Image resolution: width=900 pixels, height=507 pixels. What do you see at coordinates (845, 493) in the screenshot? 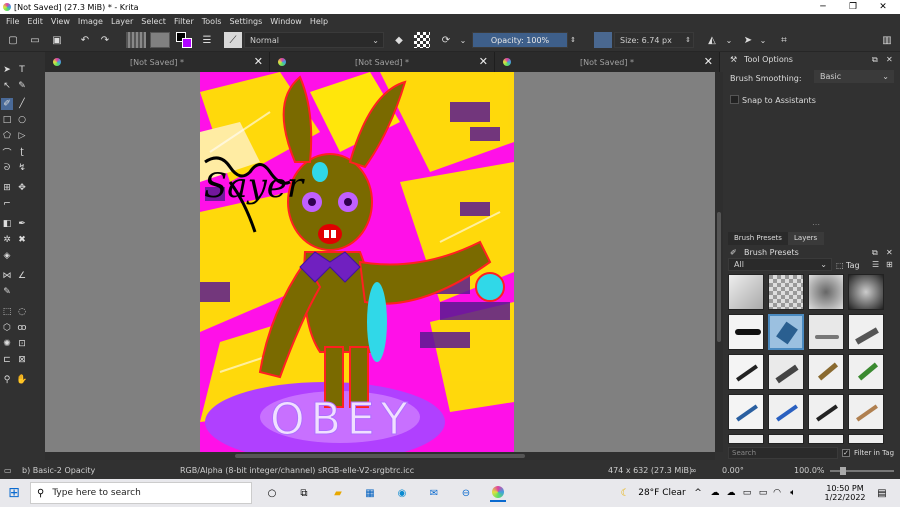
I see `clock: 10:50 PM 1/22/2022` at bounding box center [845, 493].